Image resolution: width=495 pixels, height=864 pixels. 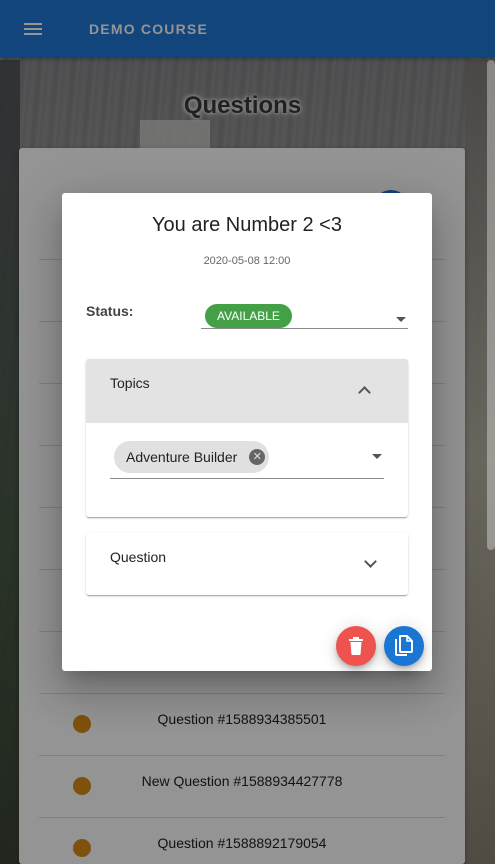 I want to click on topics-input: Adventure Builder ✕, so click(x=247, y=460).